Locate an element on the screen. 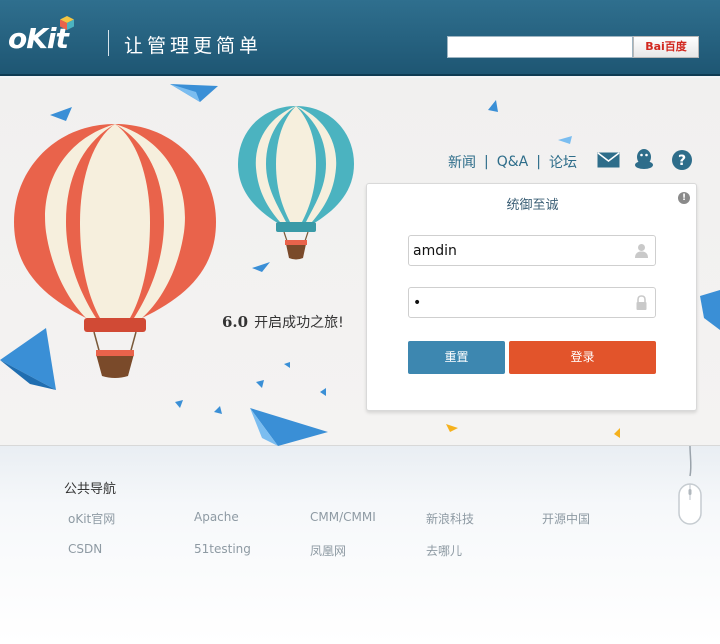 The width and height of the screenshot is (720, 644). hero-tagline: 6.0 开启成功之旅! is located at coordinates (283, 322).